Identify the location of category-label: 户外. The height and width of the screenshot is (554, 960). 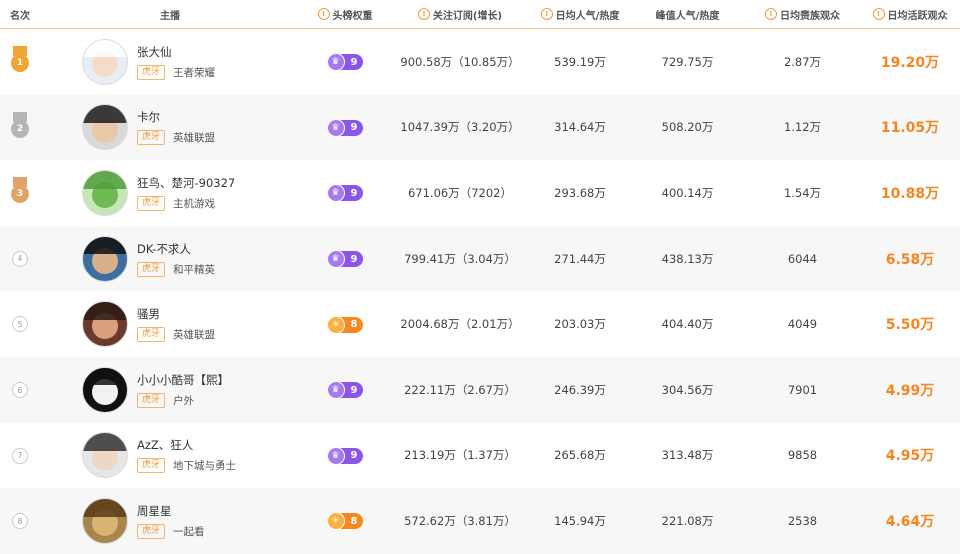
(184, 400).